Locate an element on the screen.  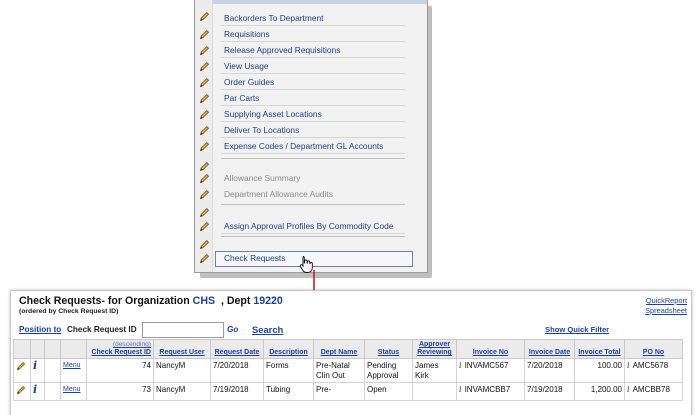
header-invoice-no: Invoice No is located at coordinates (490, 349).